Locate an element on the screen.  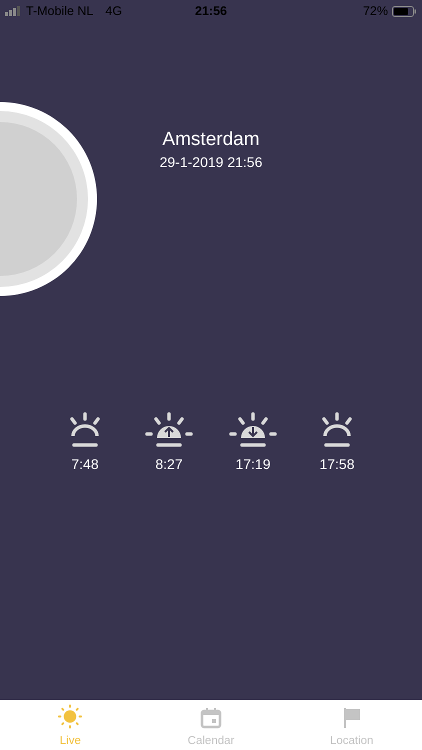
tab: Location is located at coordinates (351, 725).